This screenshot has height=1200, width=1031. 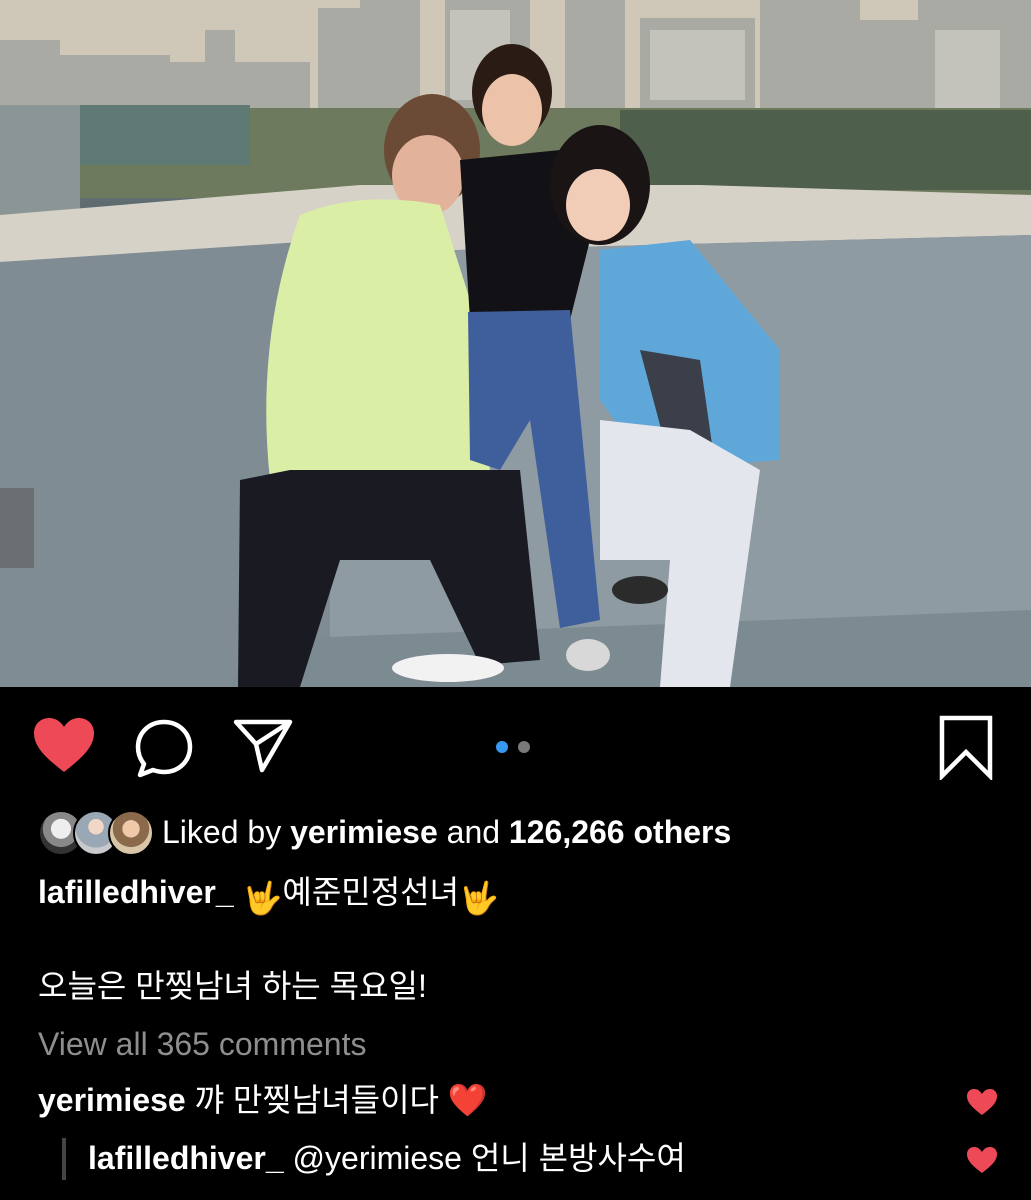 I want to click on reply-item: lafilledhiver_ @yerimiese 언니 본방사수여, so click(x=387, y=1158).